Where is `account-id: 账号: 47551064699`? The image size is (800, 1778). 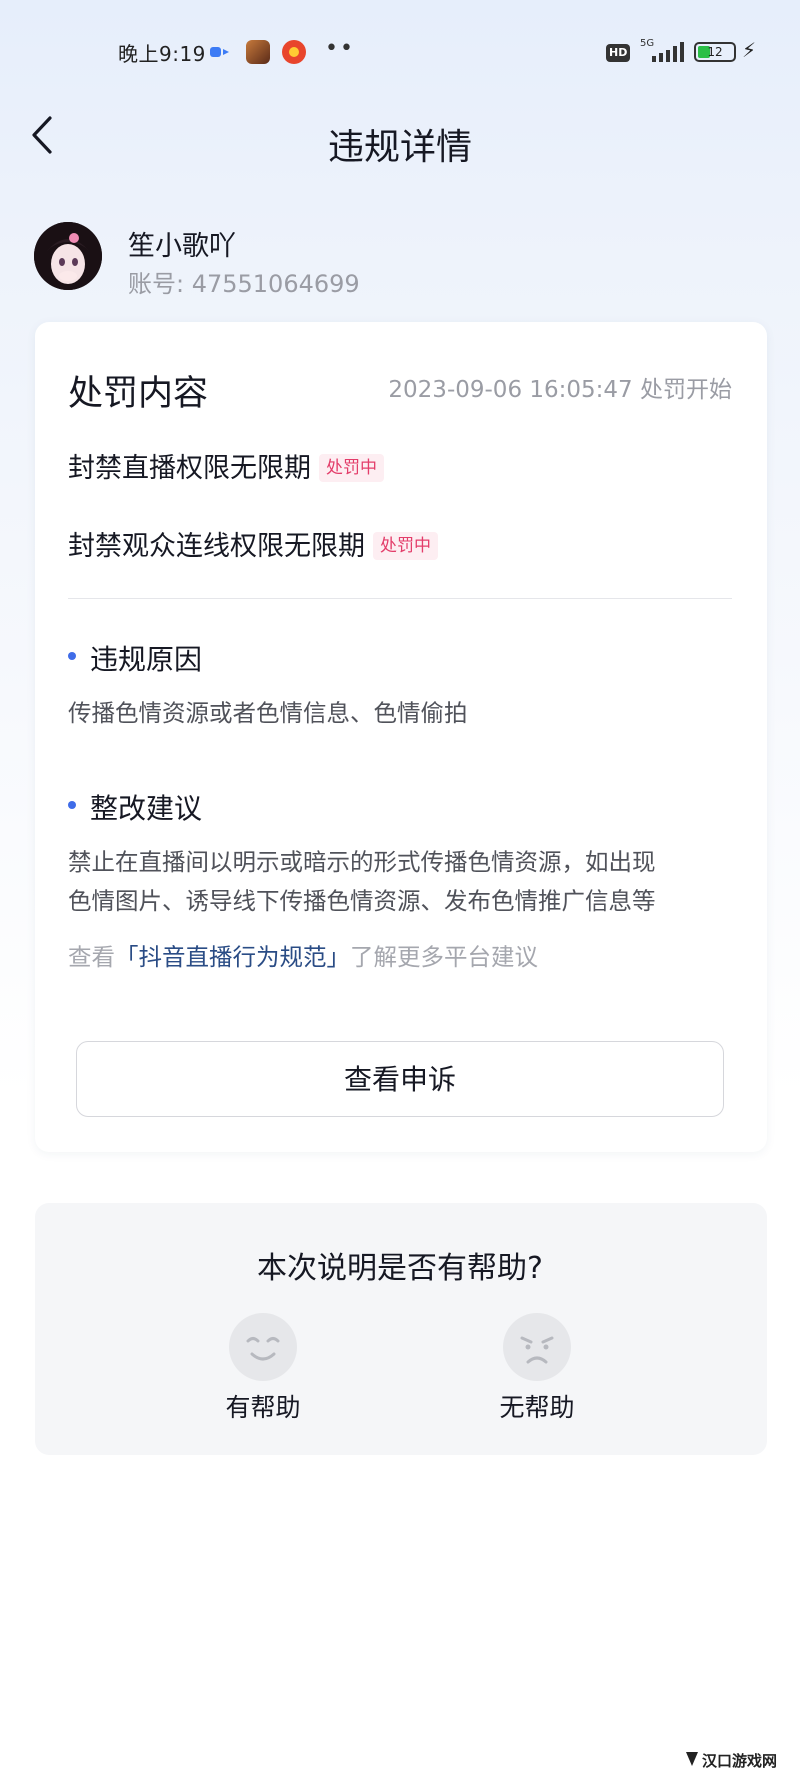
account-id: 账号: 47551064699 is located at coordinates (244, 284).